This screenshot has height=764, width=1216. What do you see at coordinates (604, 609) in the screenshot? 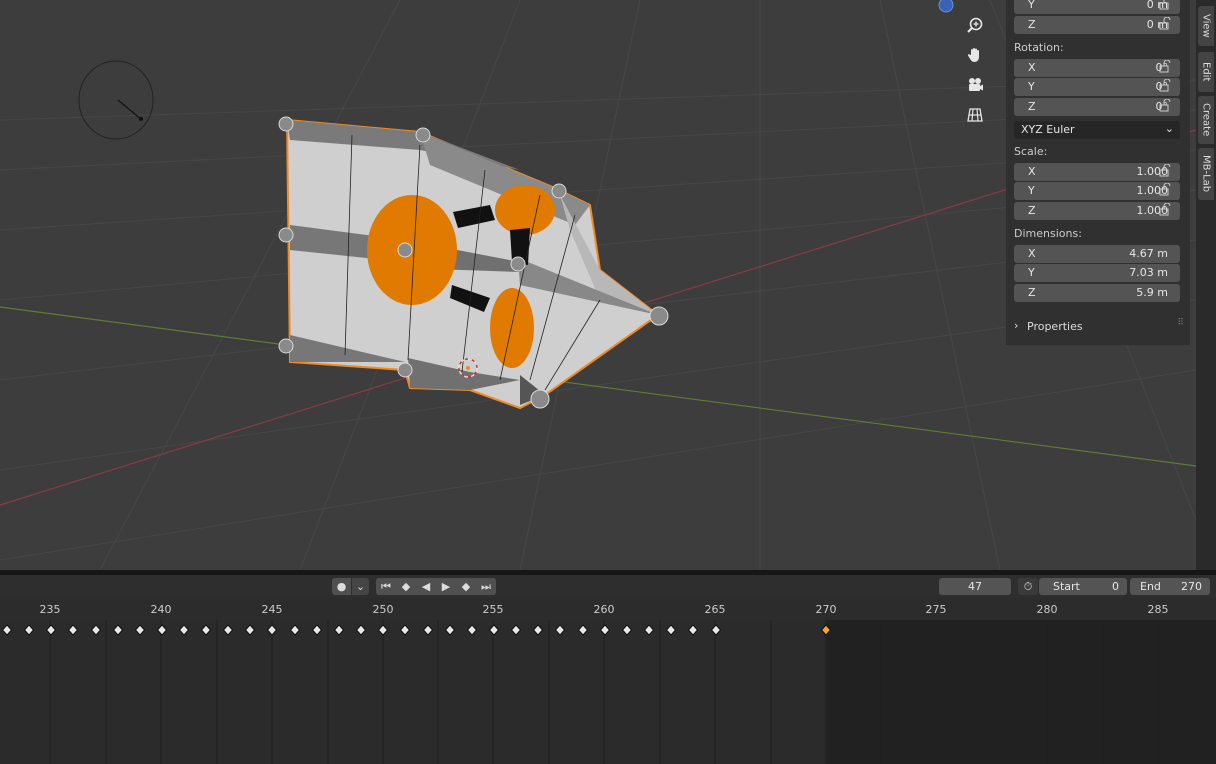
I see `ruler-tick: 260` at bounding box center [604, 609].